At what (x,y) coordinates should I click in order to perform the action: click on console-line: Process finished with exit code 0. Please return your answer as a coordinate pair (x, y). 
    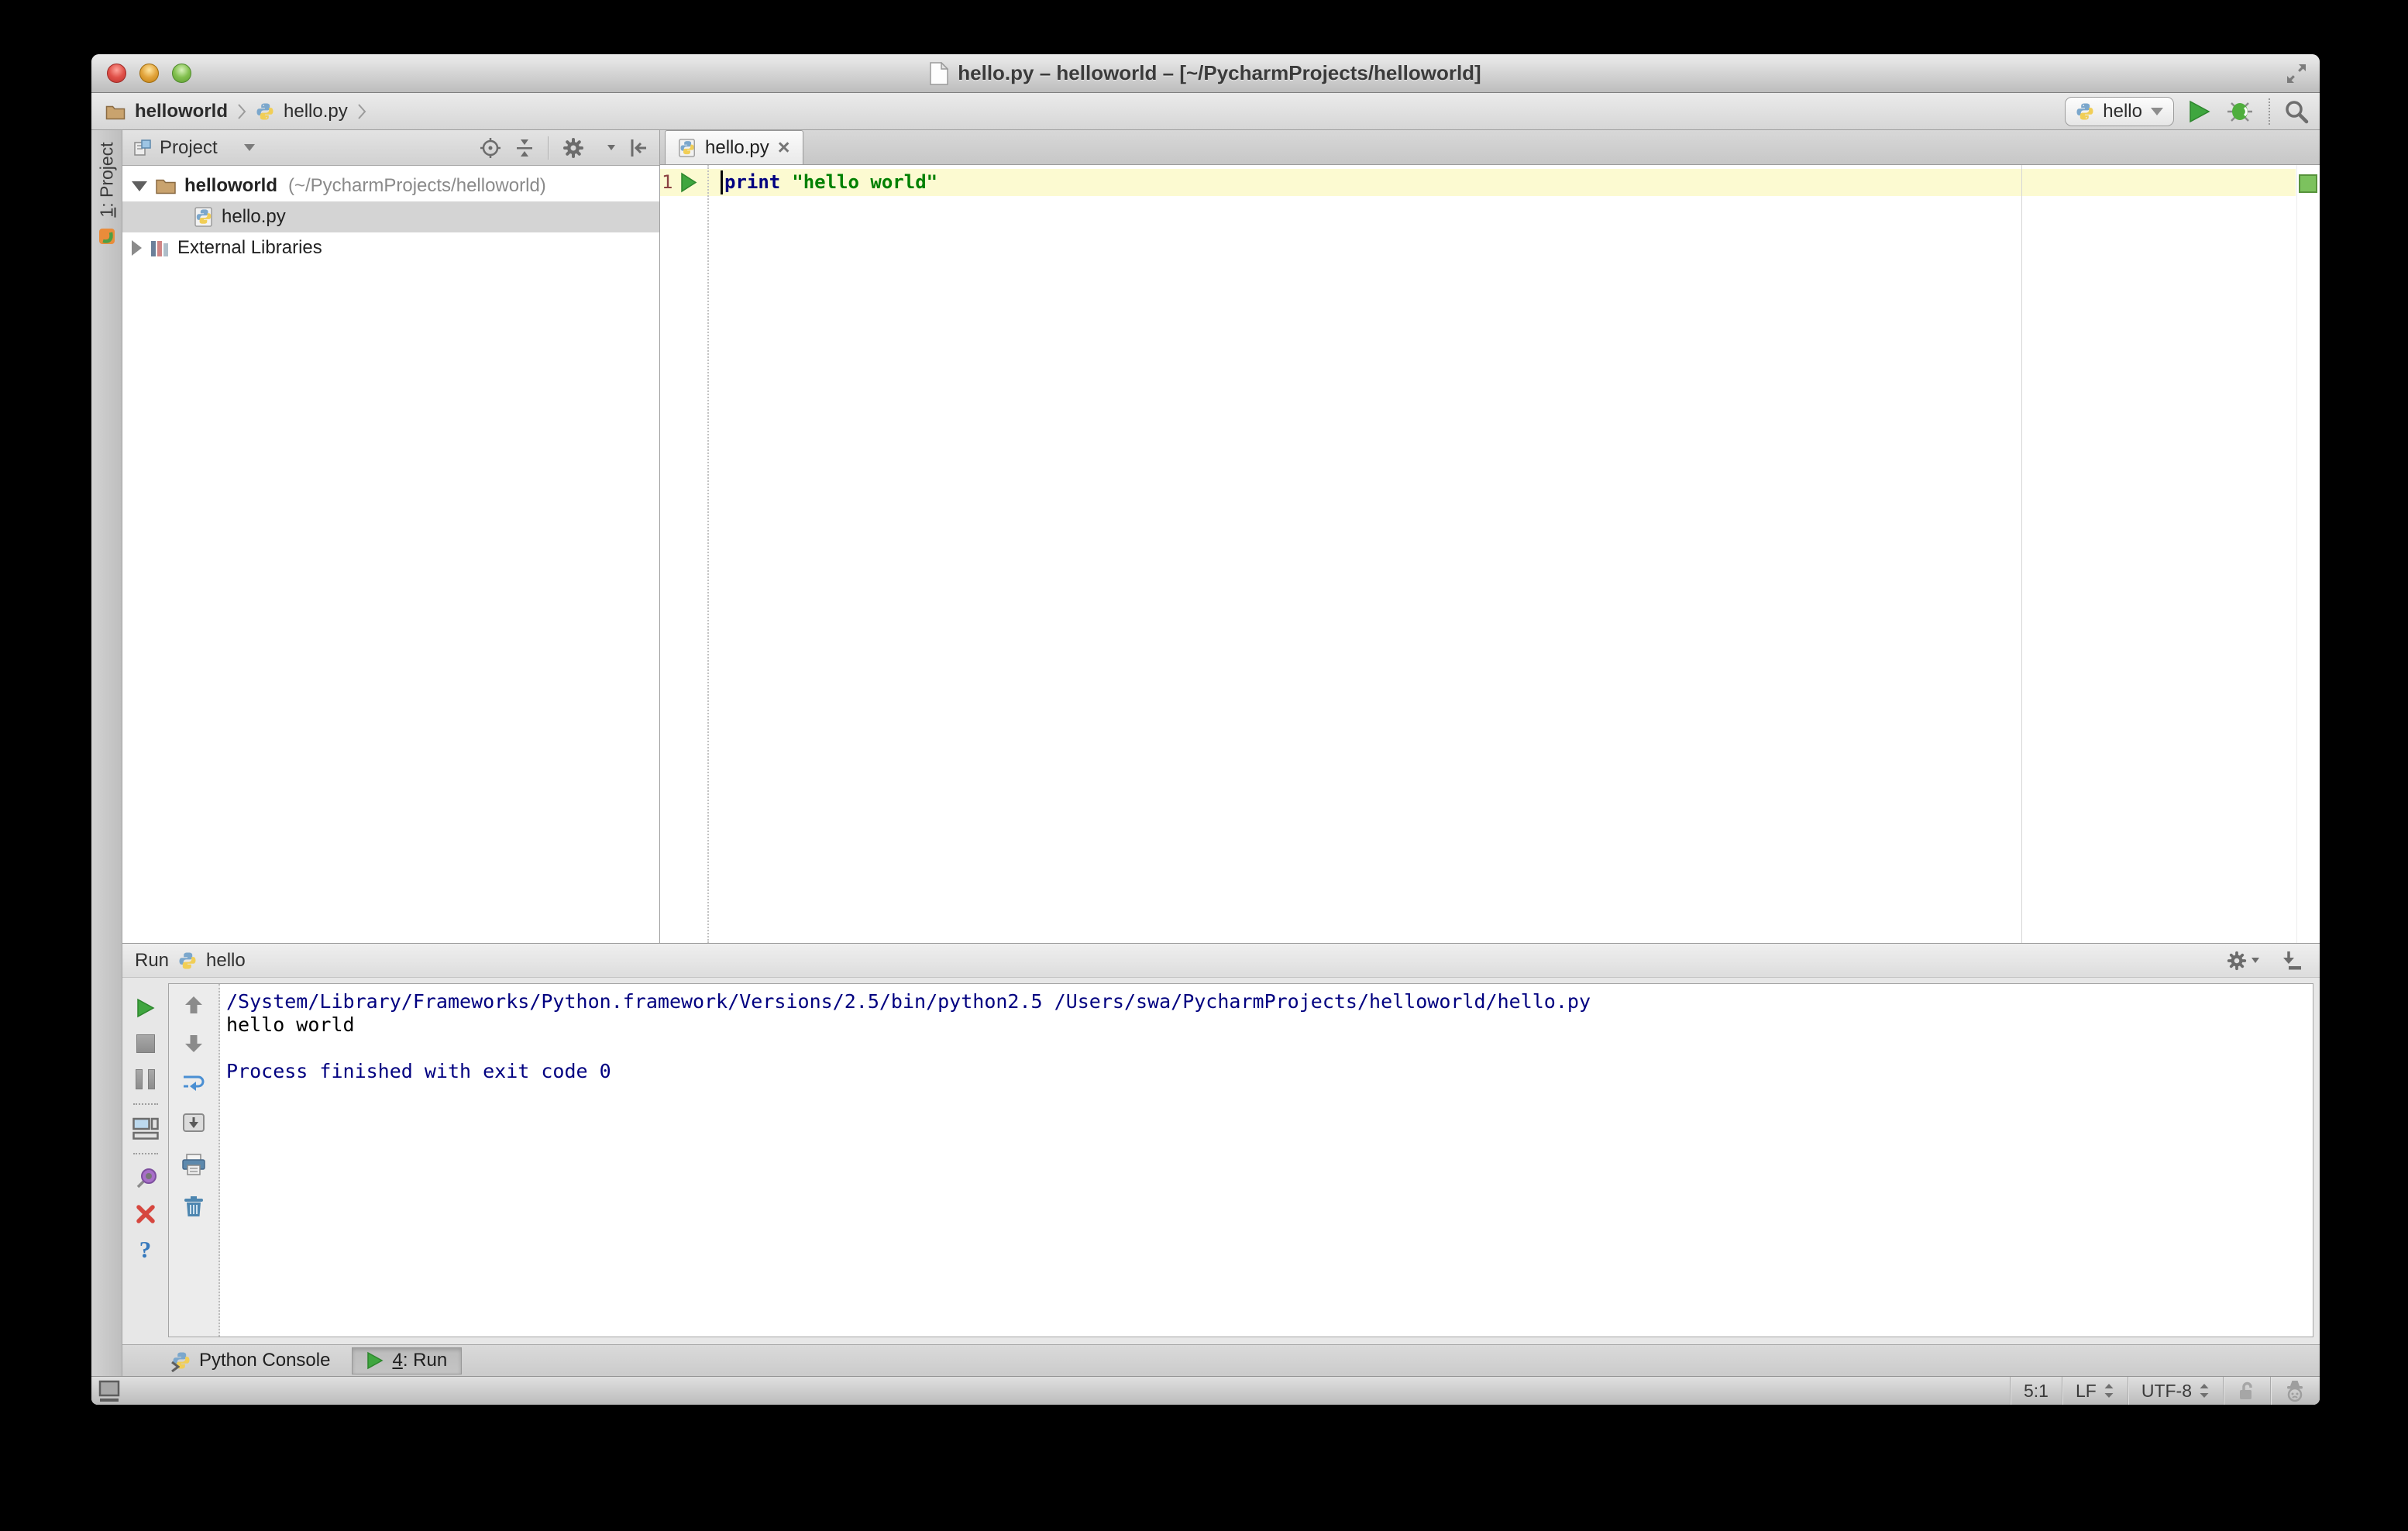
    Looking at the image, I should click on (418, 1071).